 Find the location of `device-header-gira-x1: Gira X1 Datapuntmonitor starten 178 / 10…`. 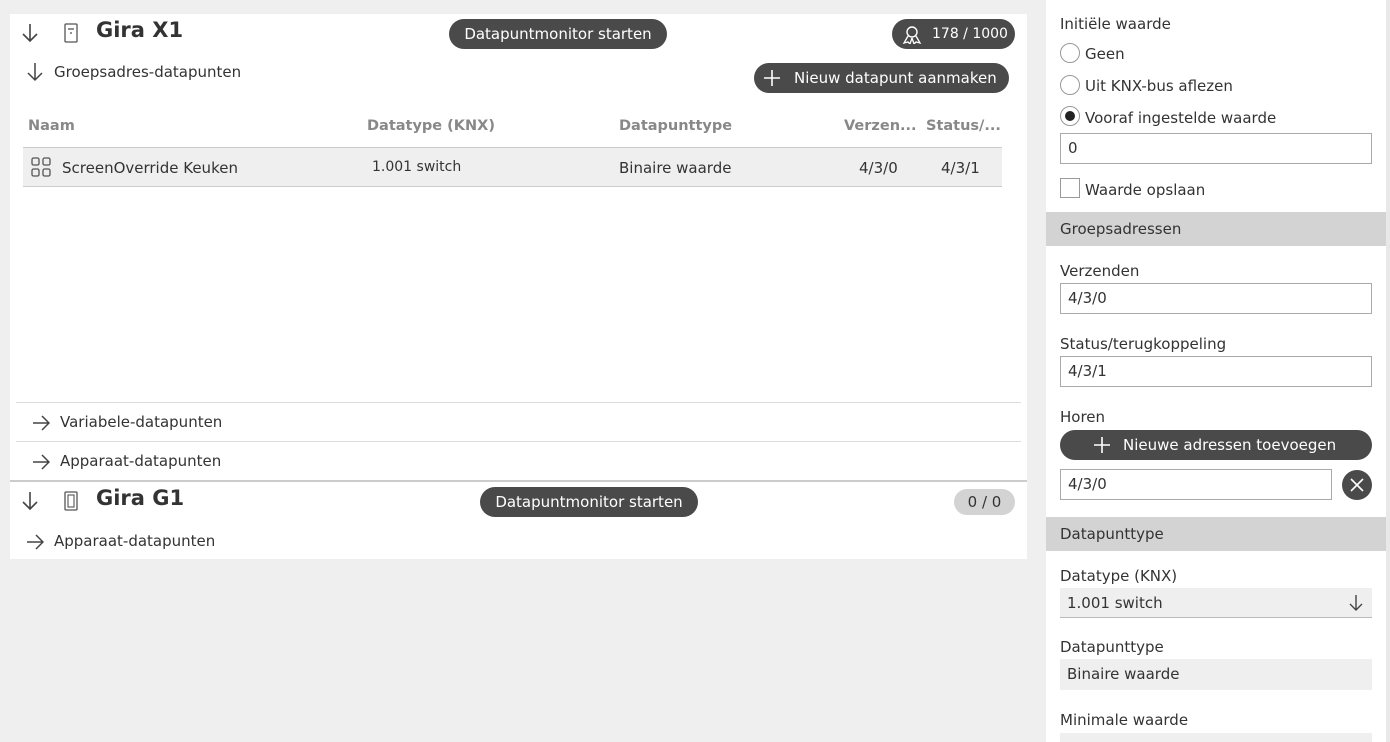

device-header-gira-x1: Gira X1 Datapuntmonitor starten 178 / 10… is located at coordinates (518, 34).